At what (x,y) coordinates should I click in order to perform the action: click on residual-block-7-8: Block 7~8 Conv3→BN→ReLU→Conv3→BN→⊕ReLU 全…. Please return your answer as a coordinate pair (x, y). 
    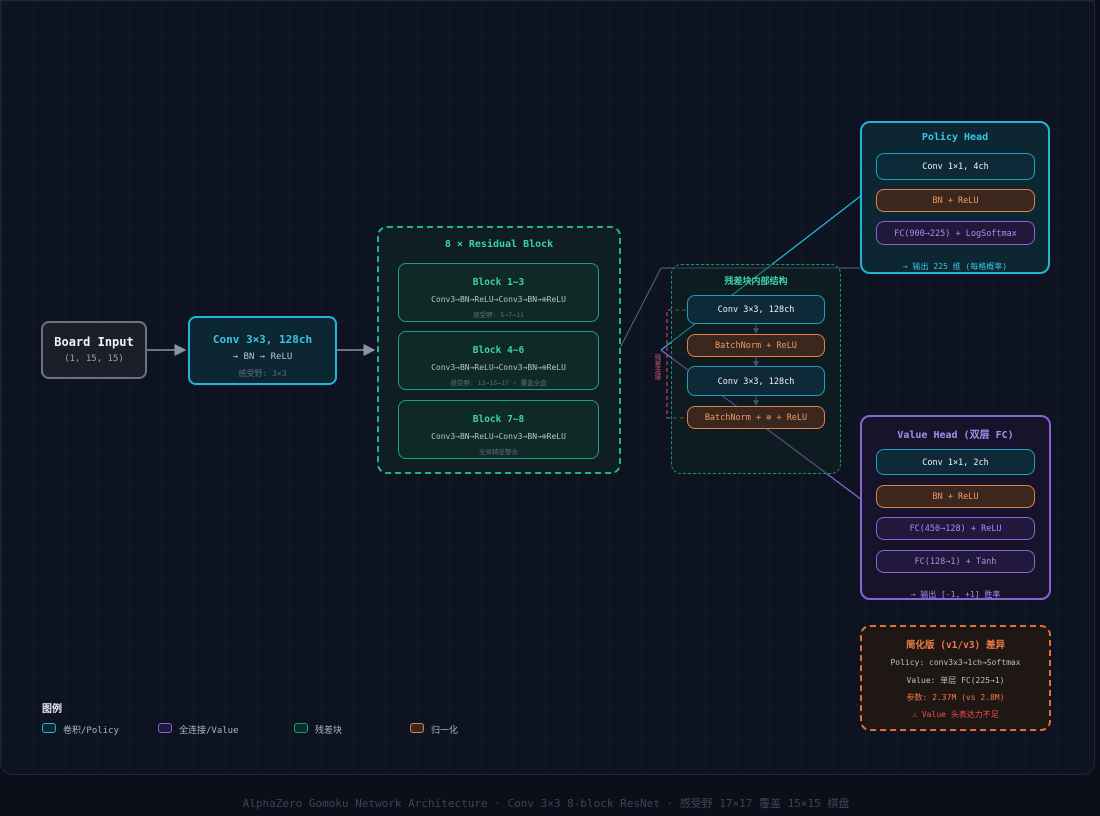
    Looking at the image, I should click on (498, 429).